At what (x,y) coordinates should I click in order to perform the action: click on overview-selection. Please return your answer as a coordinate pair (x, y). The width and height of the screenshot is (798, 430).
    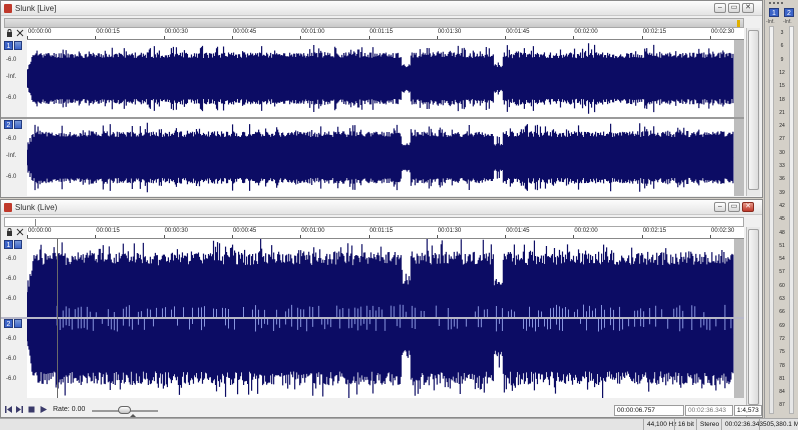
    Looking at the image, I should click on (374, 23).